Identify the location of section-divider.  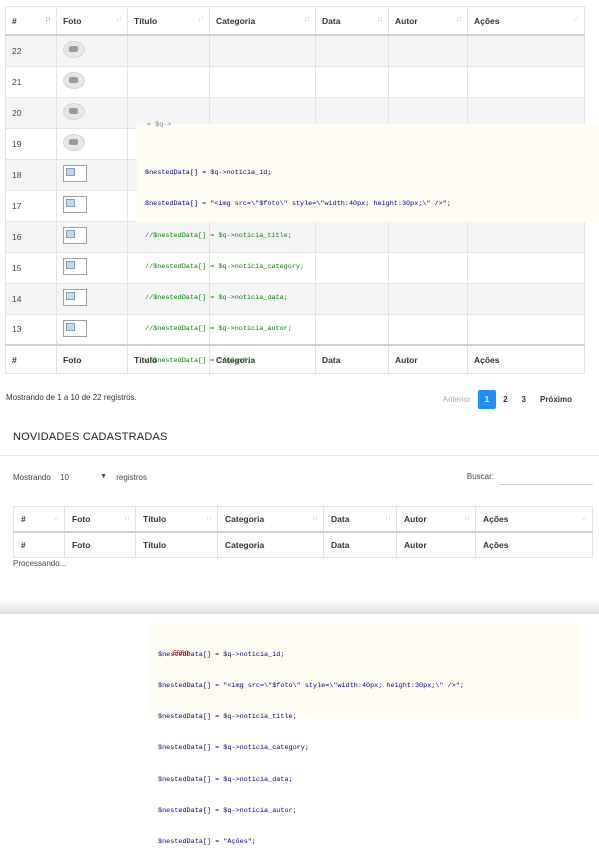
(299, 455).